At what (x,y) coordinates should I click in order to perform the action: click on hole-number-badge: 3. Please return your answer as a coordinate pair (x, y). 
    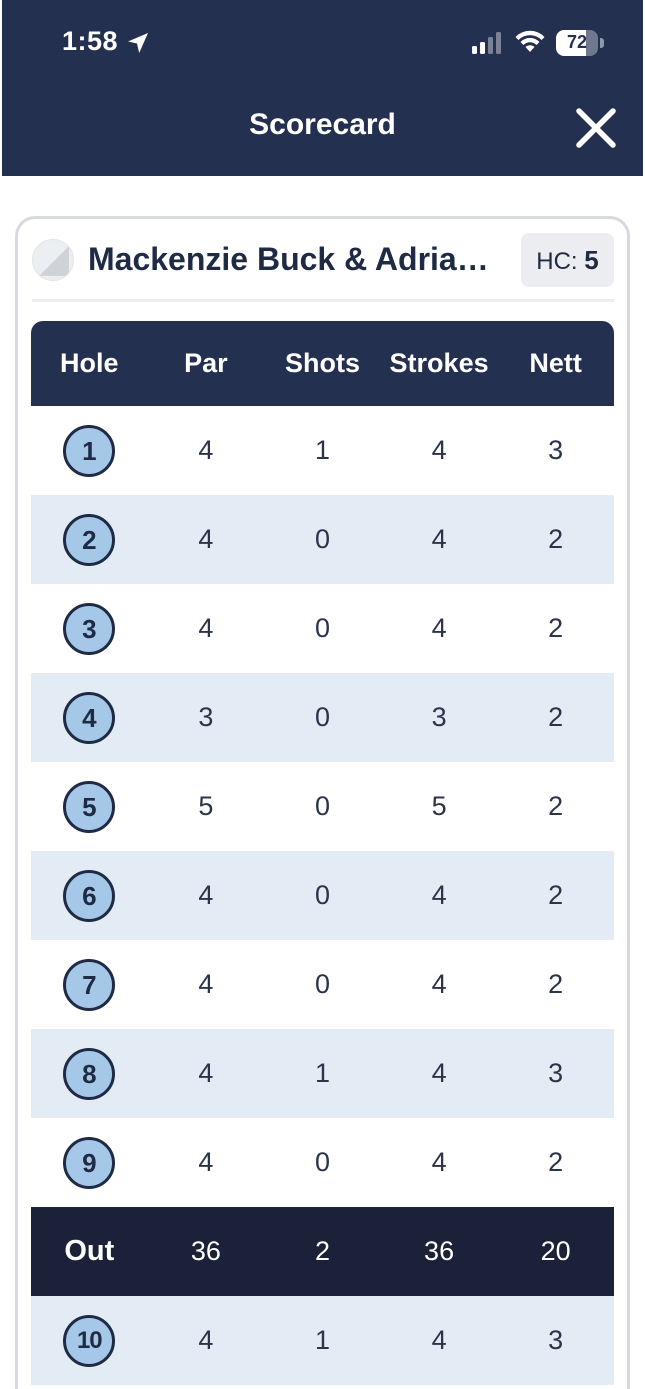
    Looking at the image, I should click on (89, 628).